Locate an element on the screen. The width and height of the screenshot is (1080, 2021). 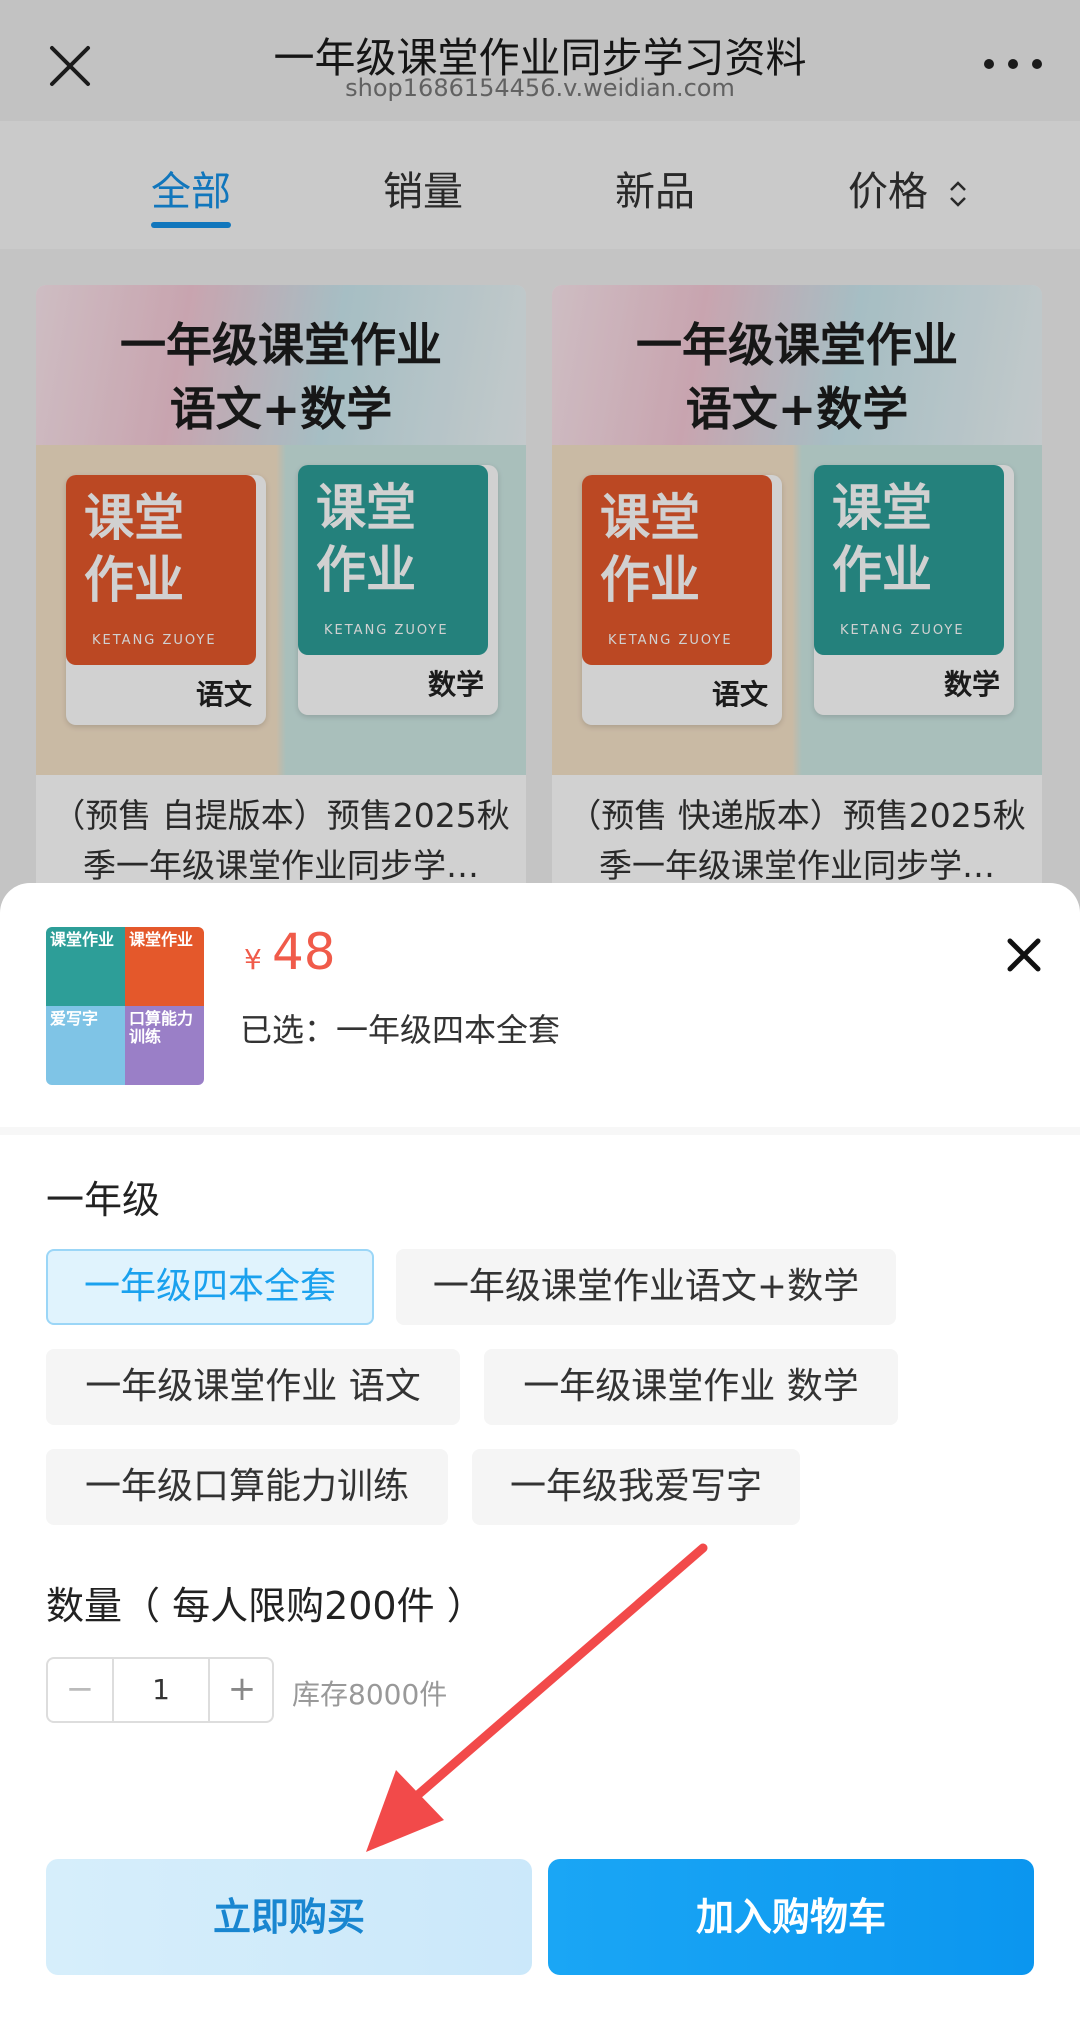
sku-option-chinese: 一年级课堂作业 语文 is located at coordinates (253, 1387).